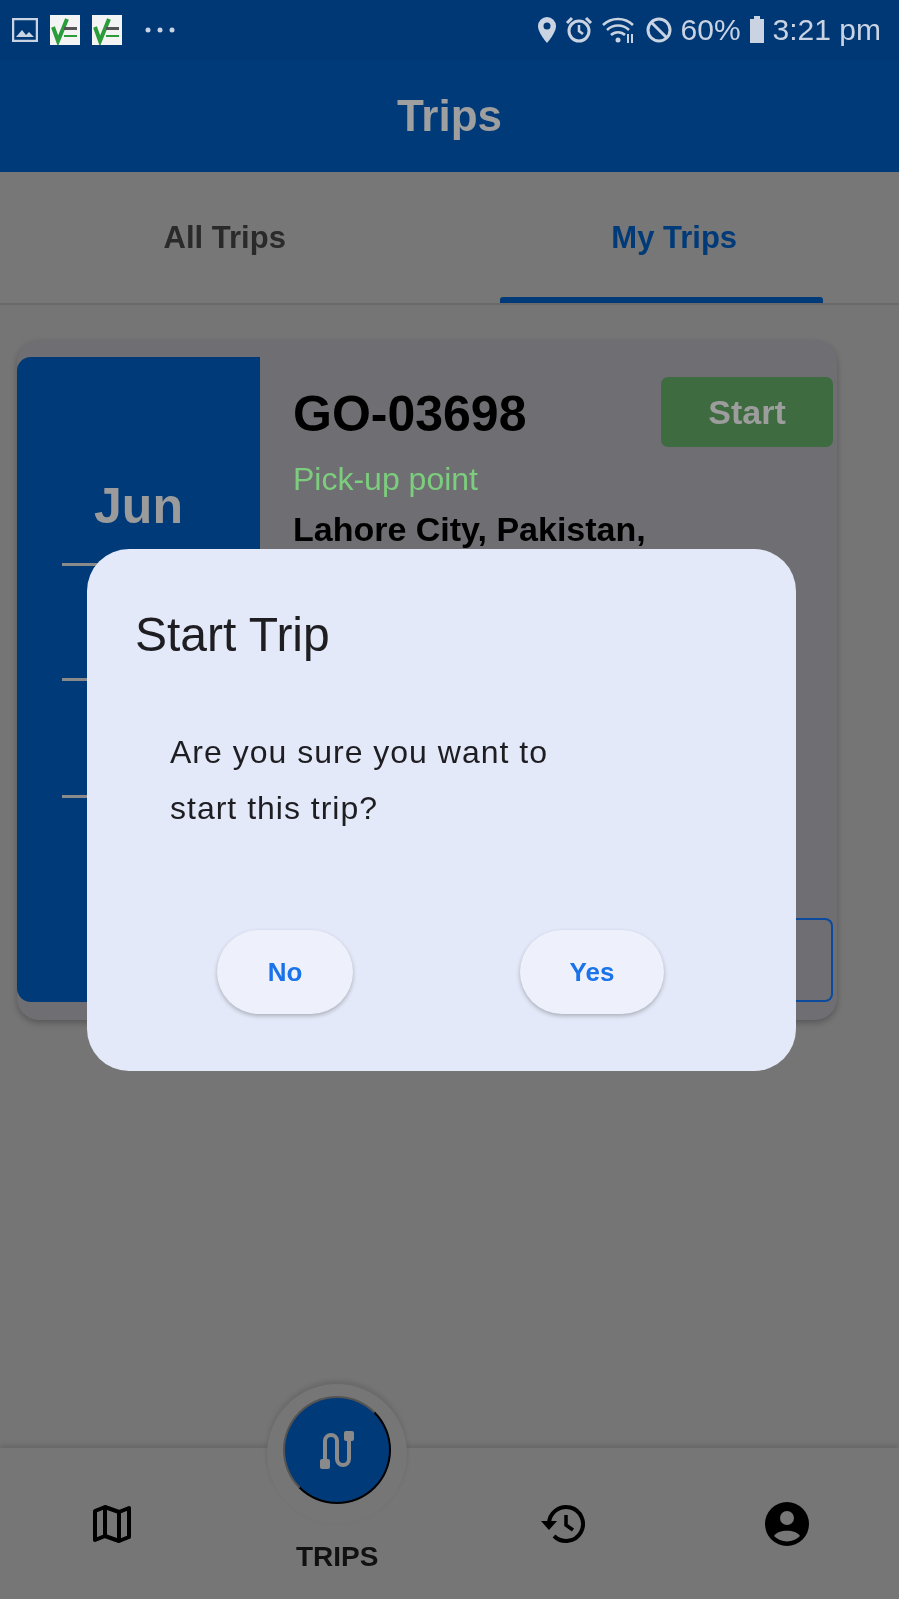 This screenshot has width=899, height=1599. Describe the element at coordinates (359, 780) in the screenshot. I see `dialog-message: Are you sure you want to start this trip?` at that location.